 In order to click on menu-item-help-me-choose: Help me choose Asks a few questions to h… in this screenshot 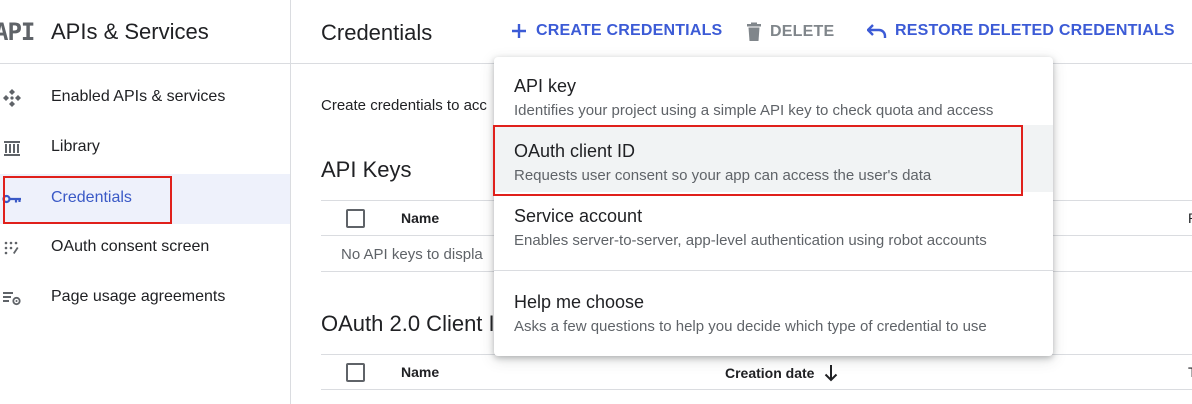, I will do `click(773, 313)`.